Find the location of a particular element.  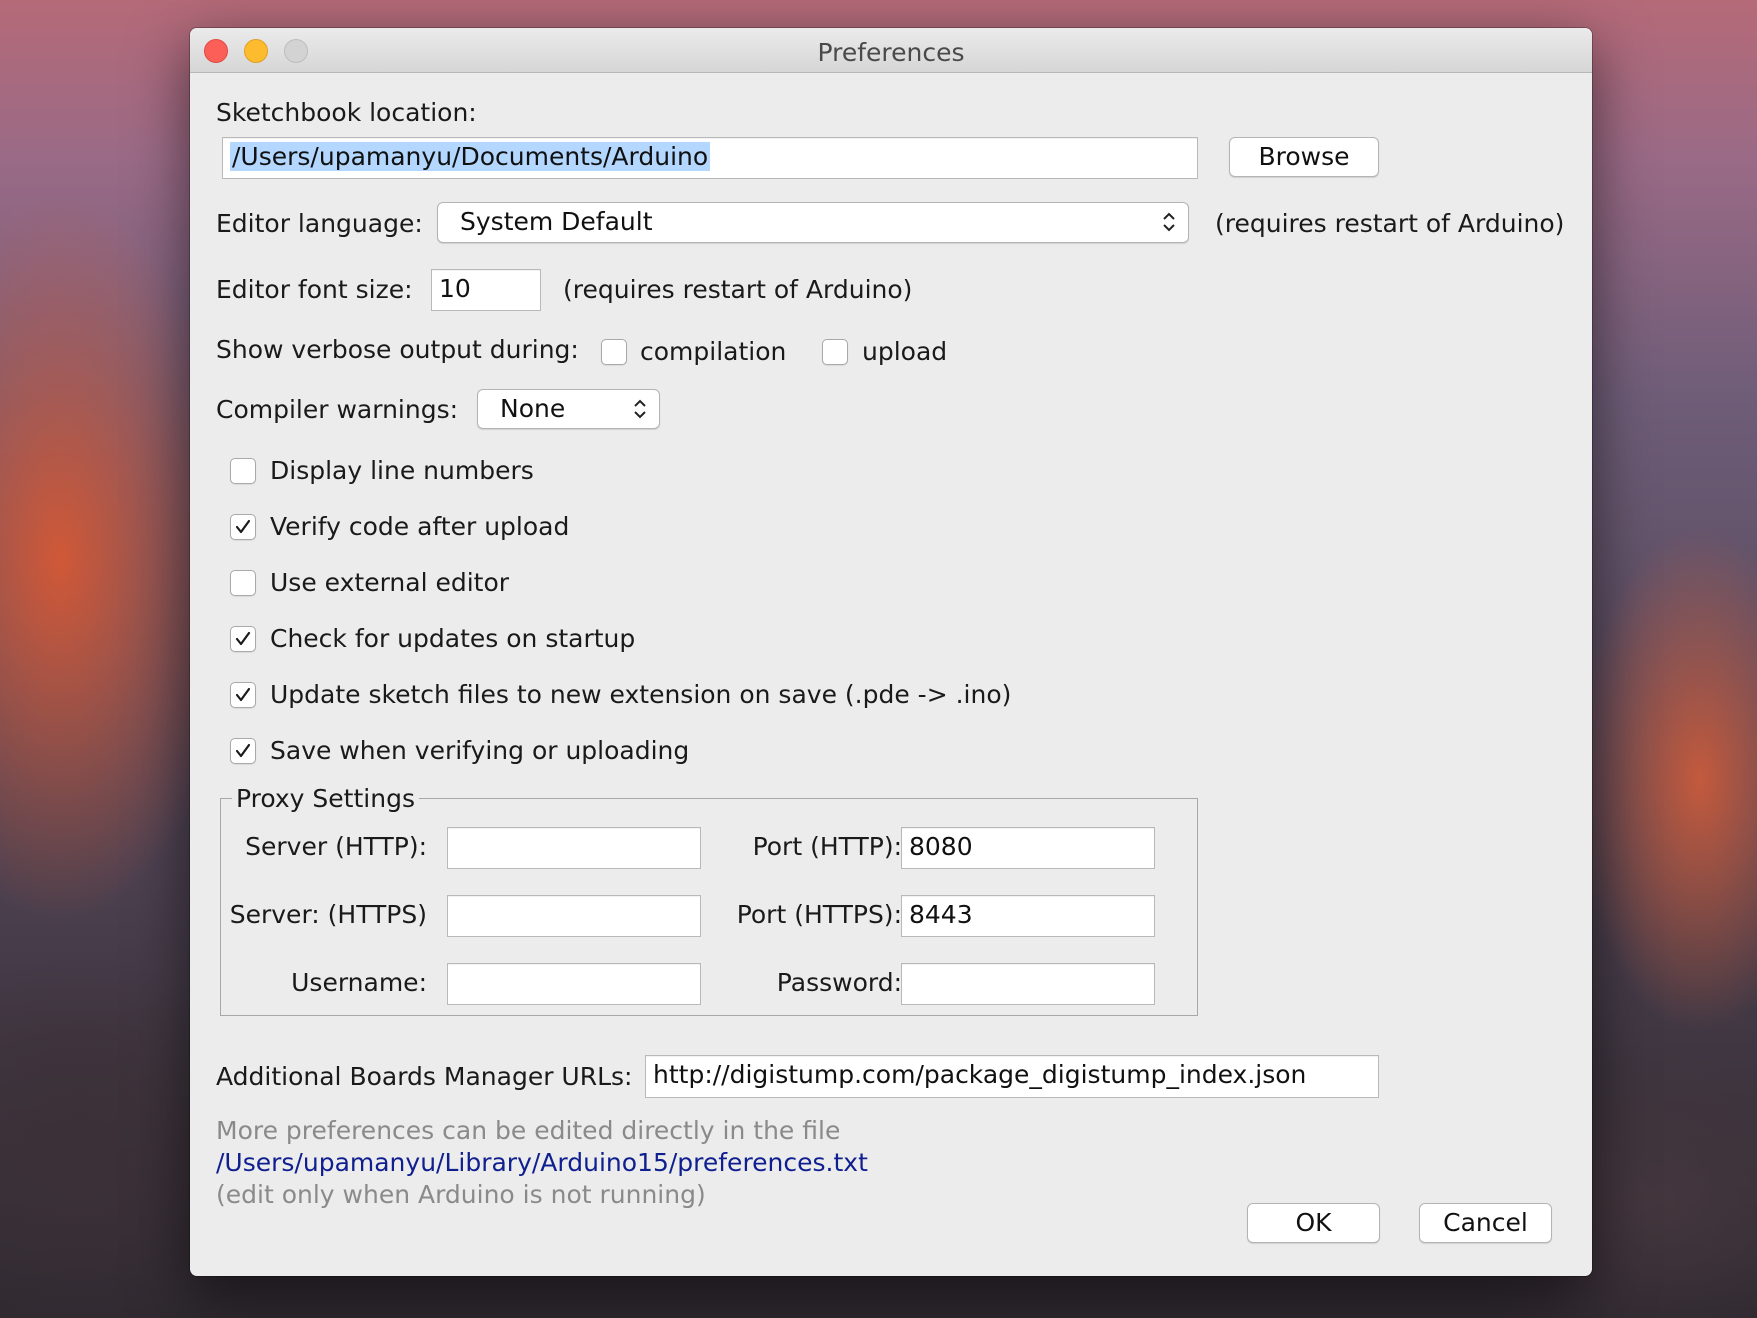

save-when-verifying-label: Save when verifying or uploading is located at coordinates (480, 750).